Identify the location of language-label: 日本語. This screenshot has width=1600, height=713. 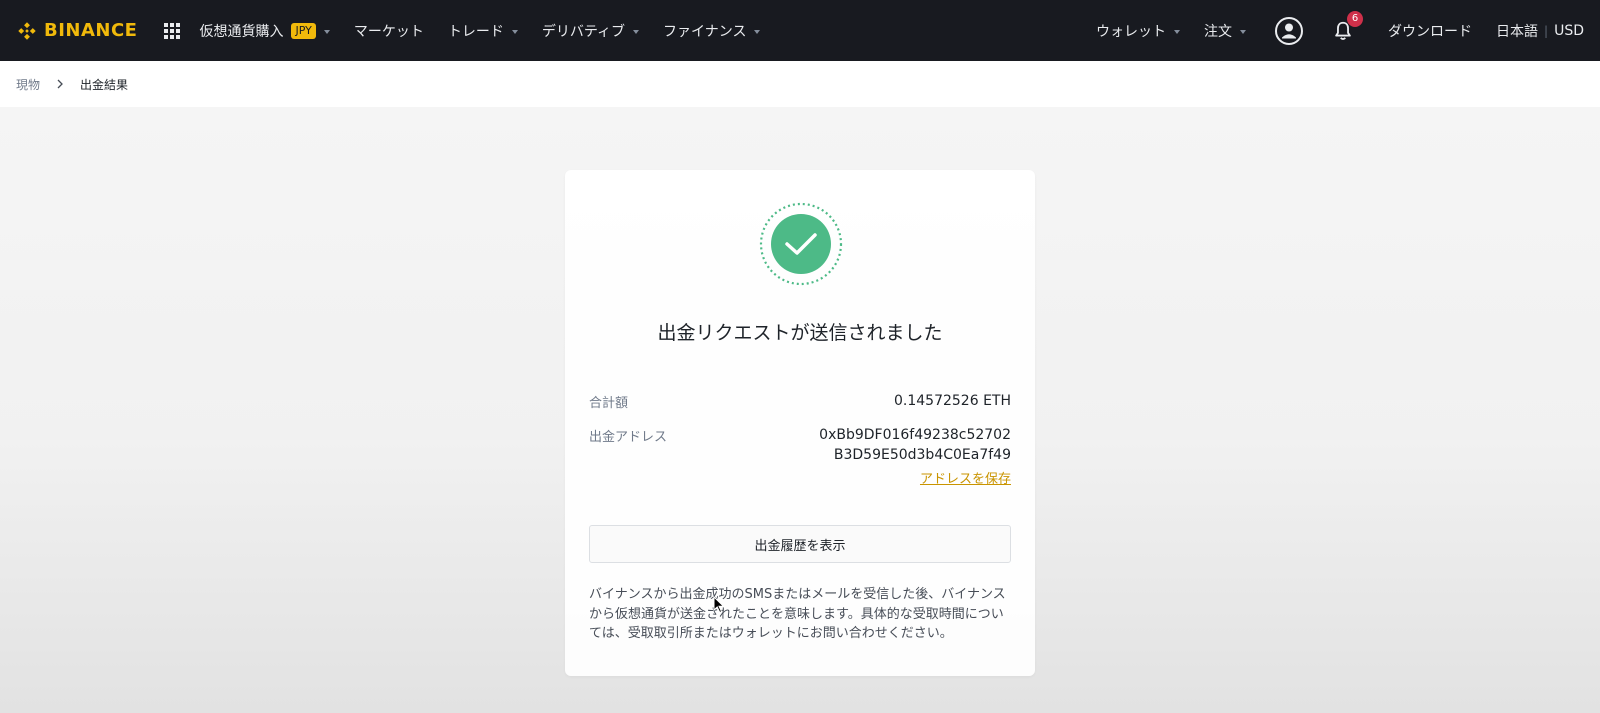
(1517, 31).